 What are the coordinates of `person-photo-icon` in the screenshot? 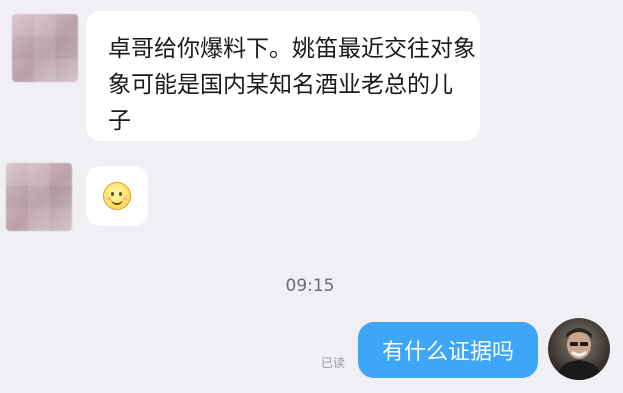 It's located at (579, 354).